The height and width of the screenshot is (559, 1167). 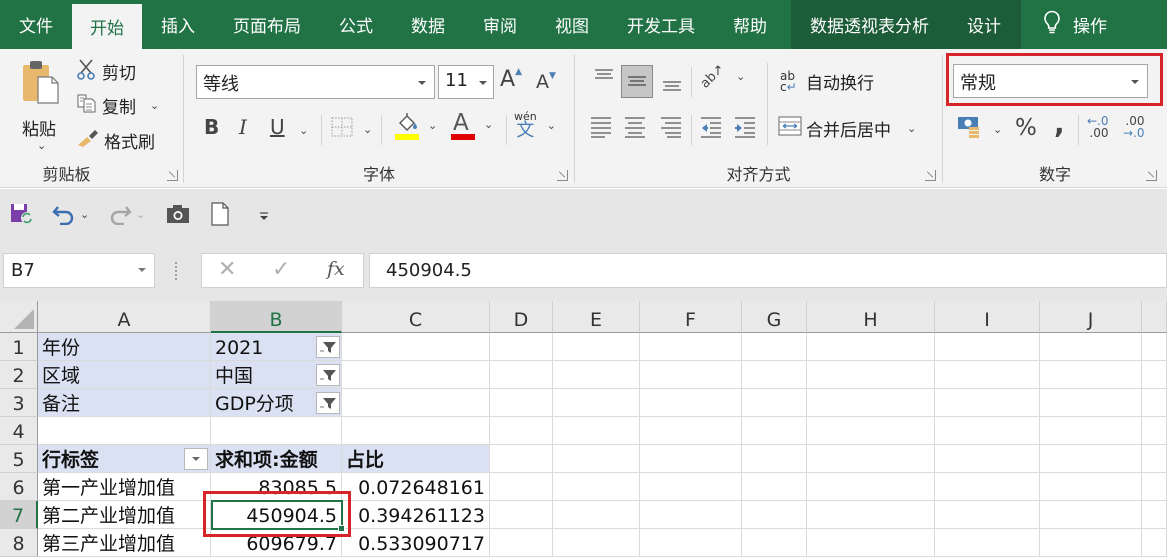 I want to click on column-header-a: A, so click(x=124, y=317).